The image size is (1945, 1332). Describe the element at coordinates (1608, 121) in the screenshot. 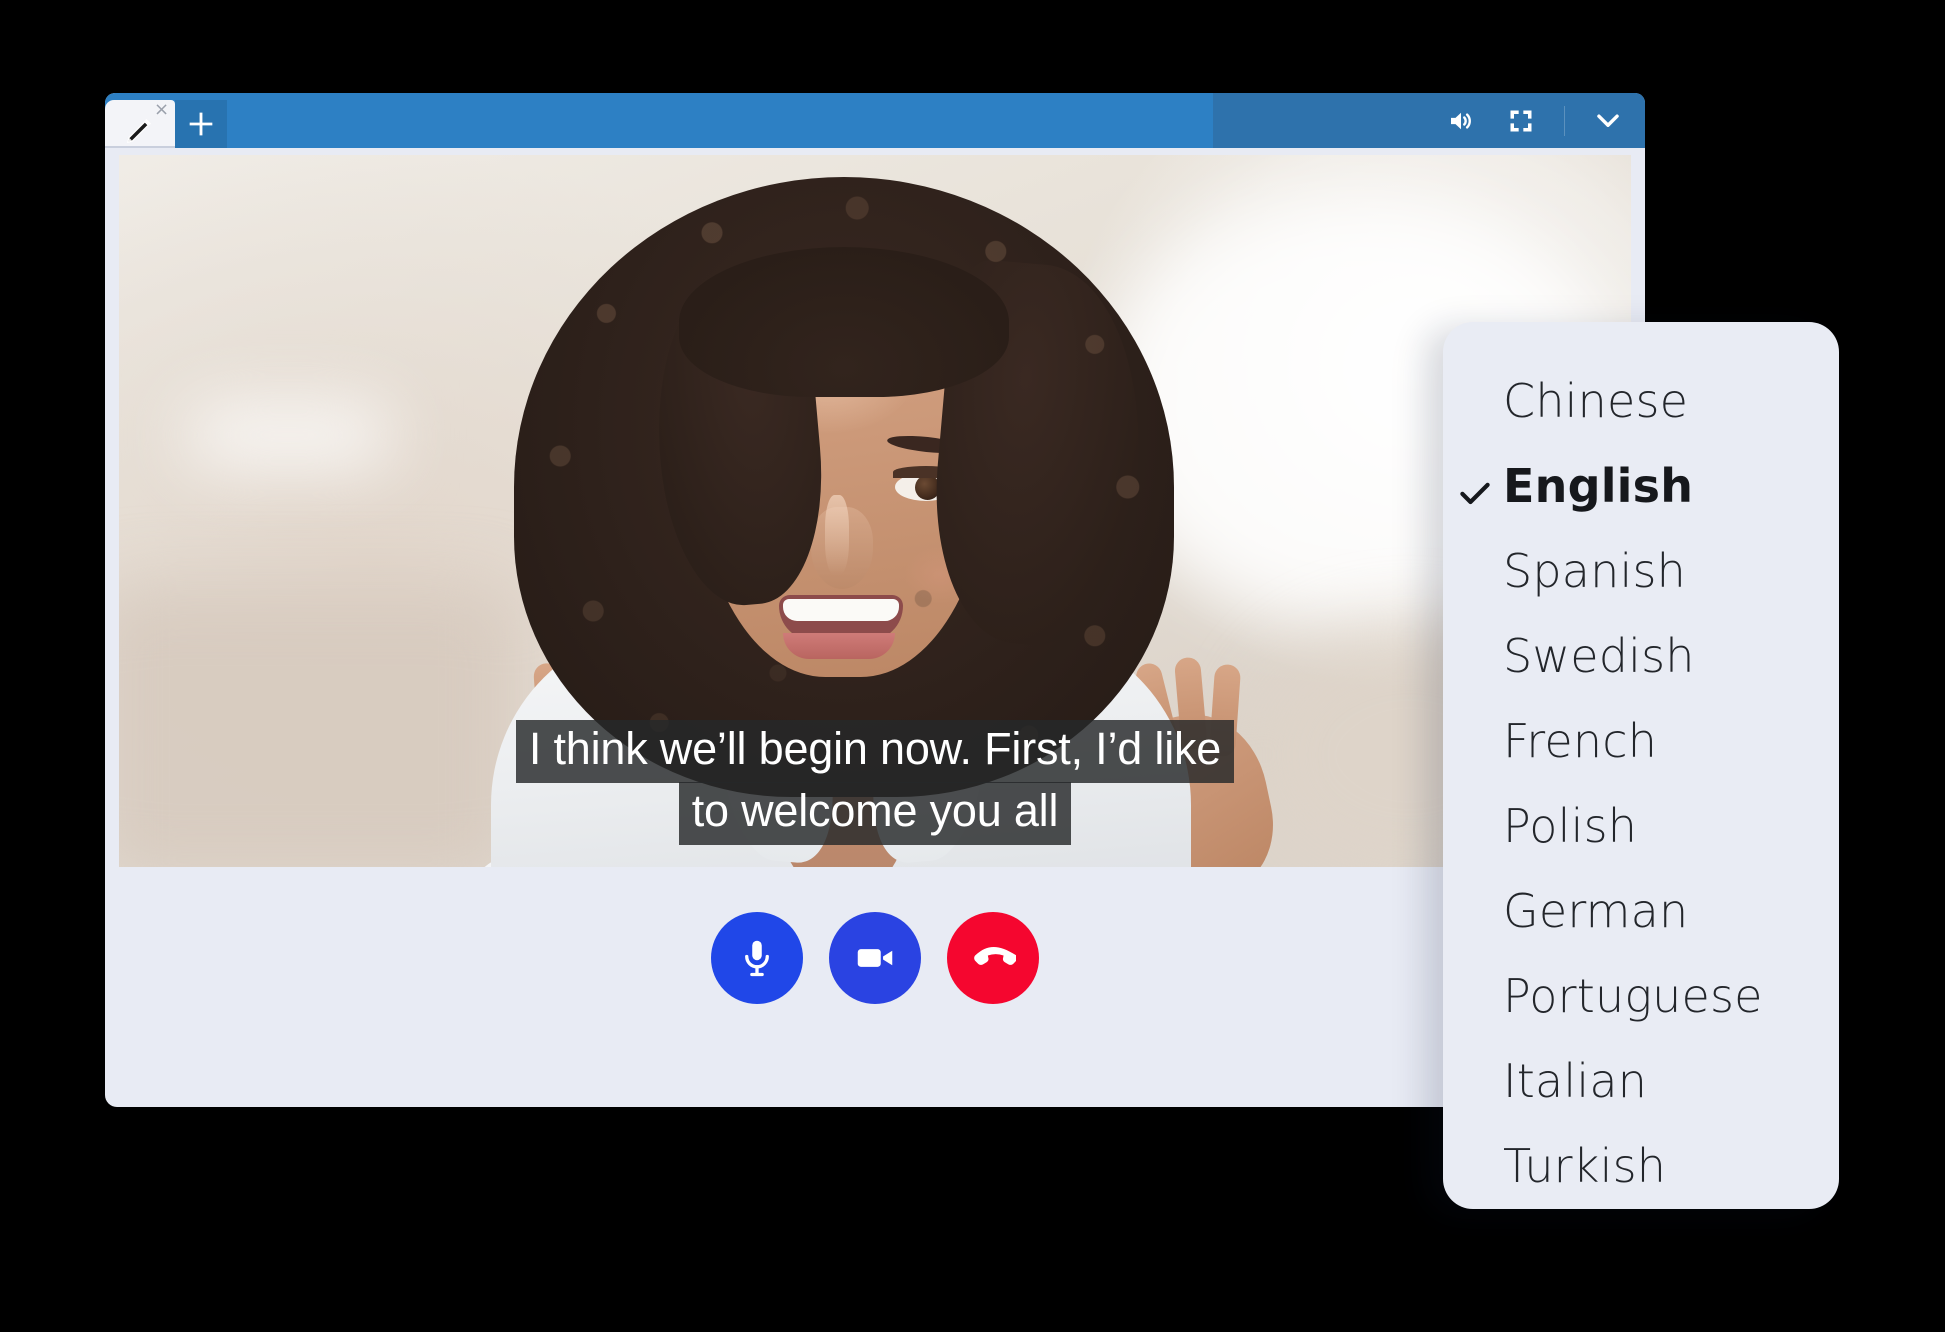

I see `chevron-down-icon` at that location.